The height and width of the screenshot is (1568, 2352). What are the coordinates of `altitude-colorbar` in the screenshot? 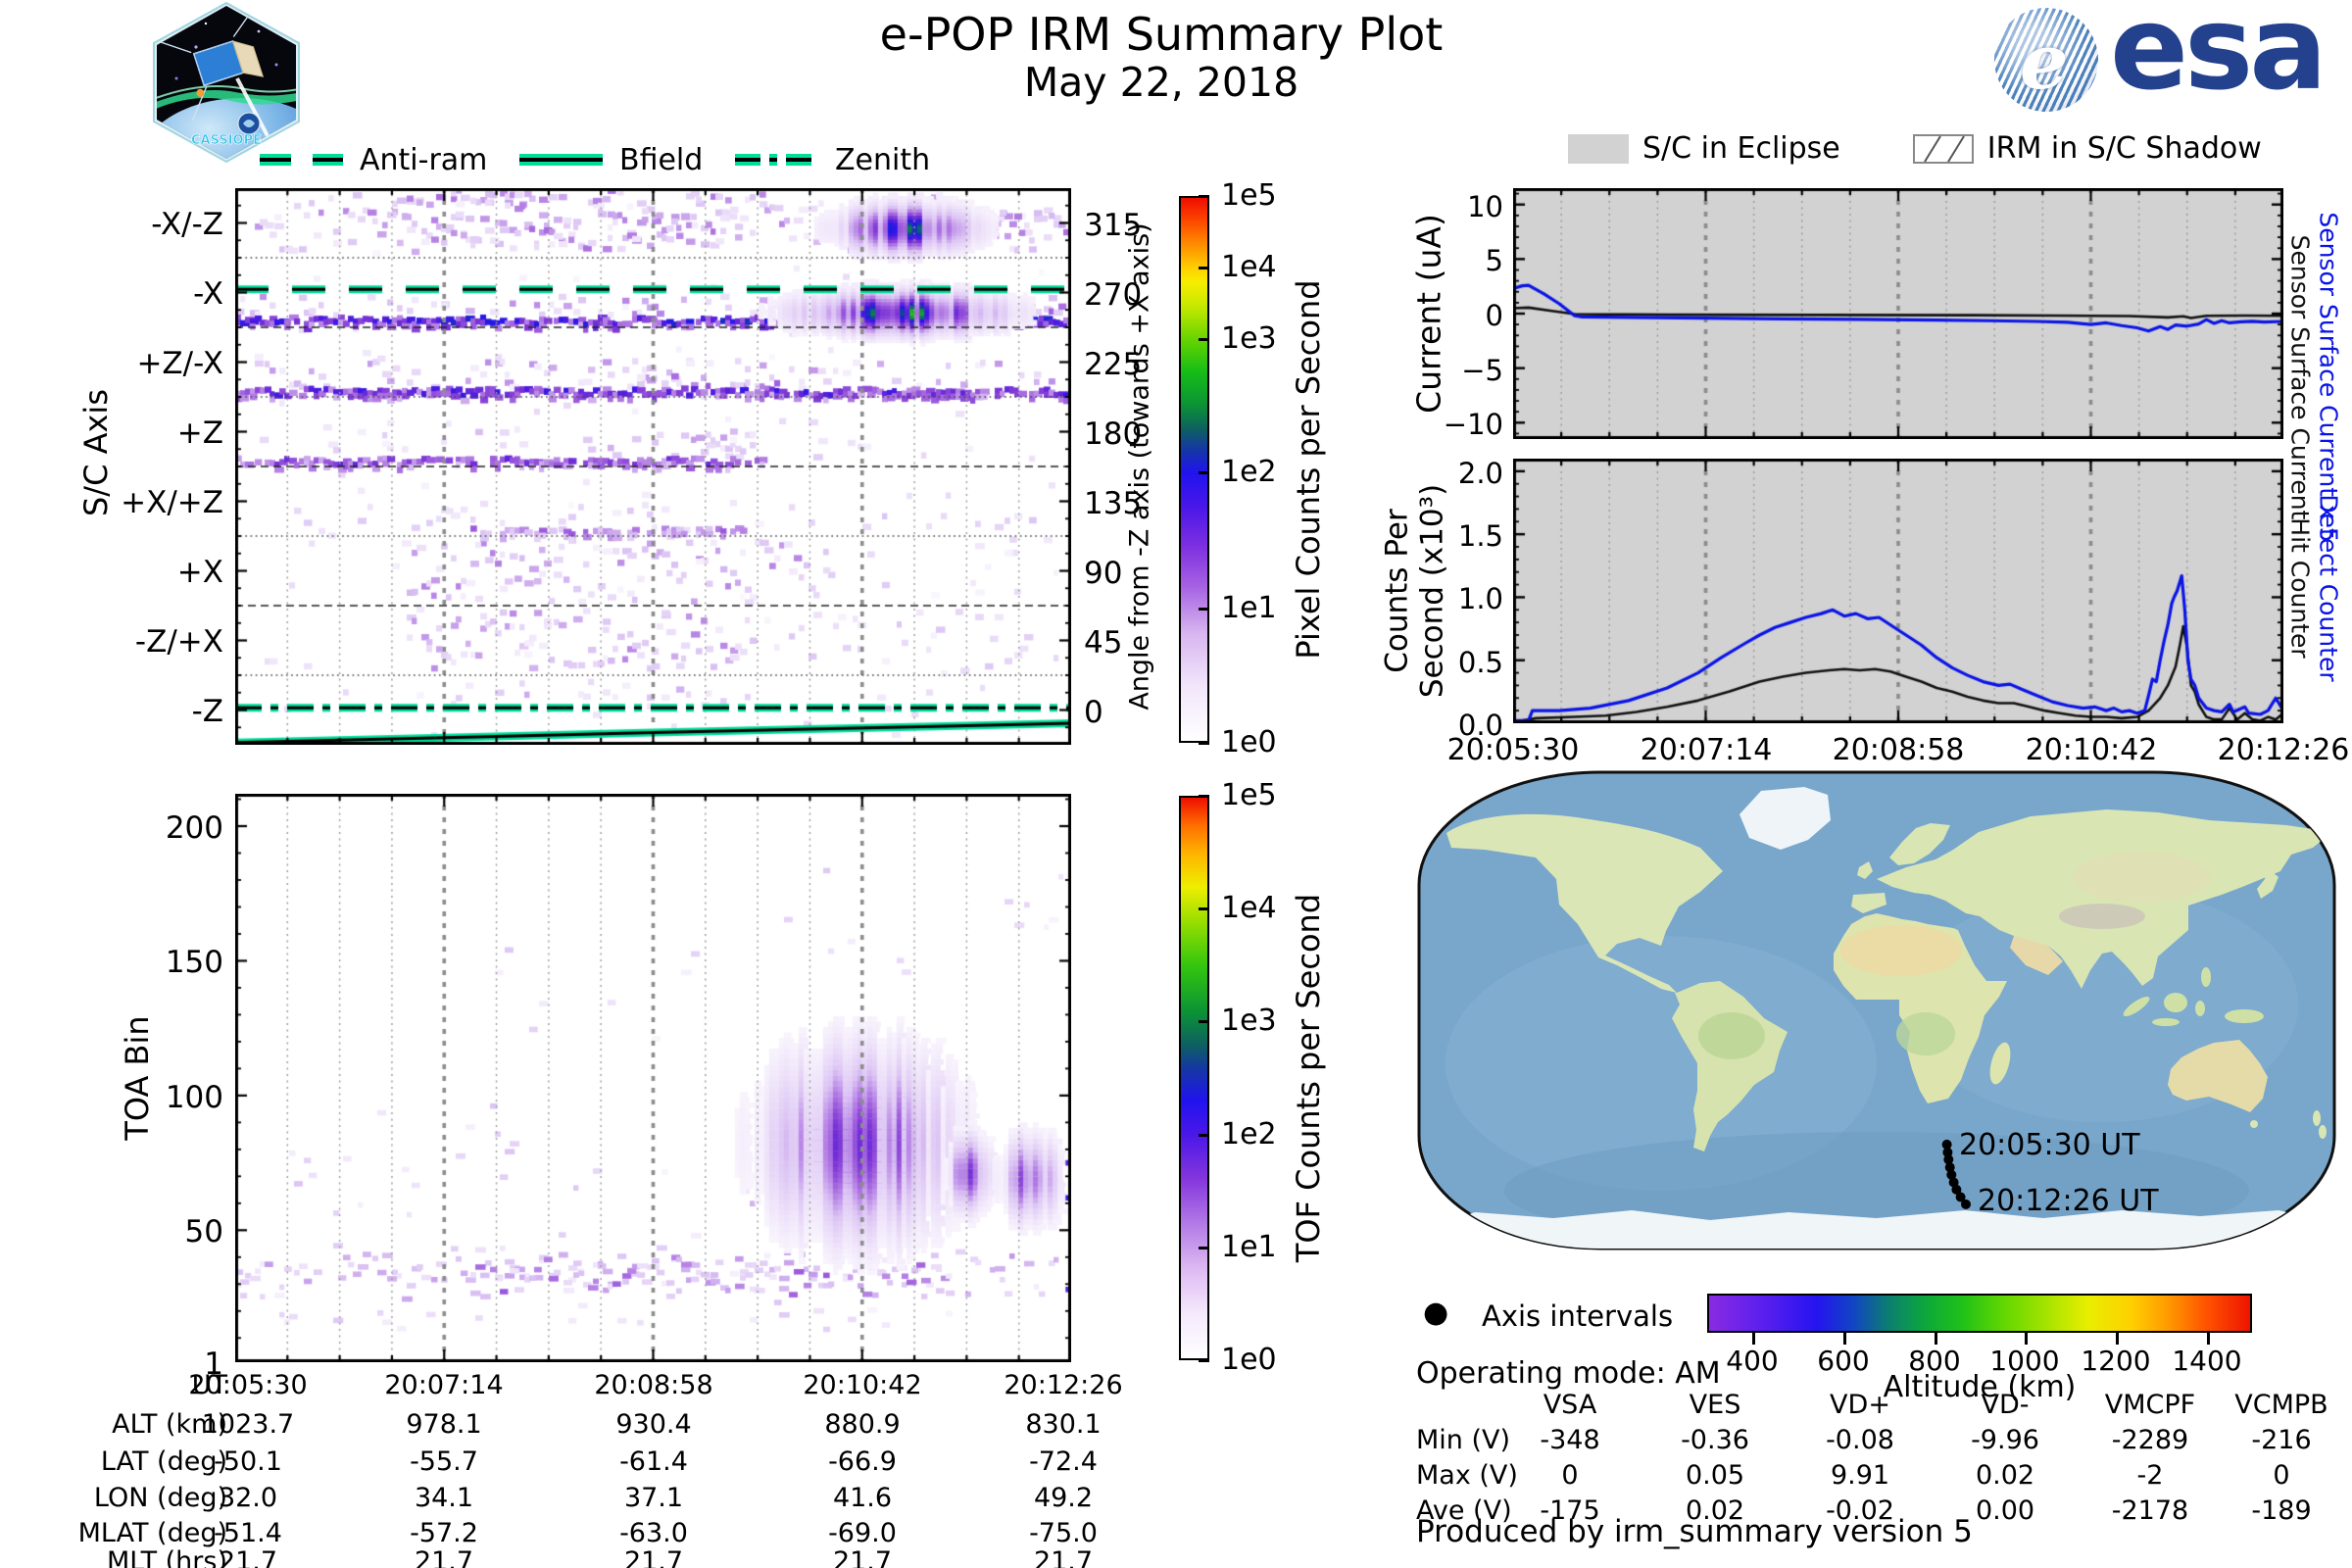 It's located at (1979, 1313).